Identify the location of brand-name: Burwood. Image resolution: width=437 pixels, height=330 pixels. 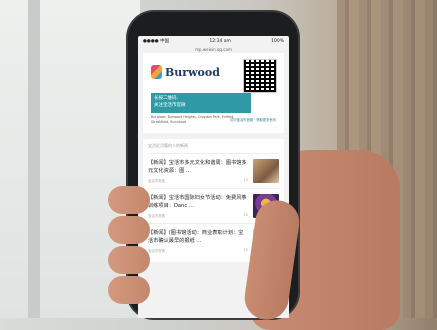
(192, 72).